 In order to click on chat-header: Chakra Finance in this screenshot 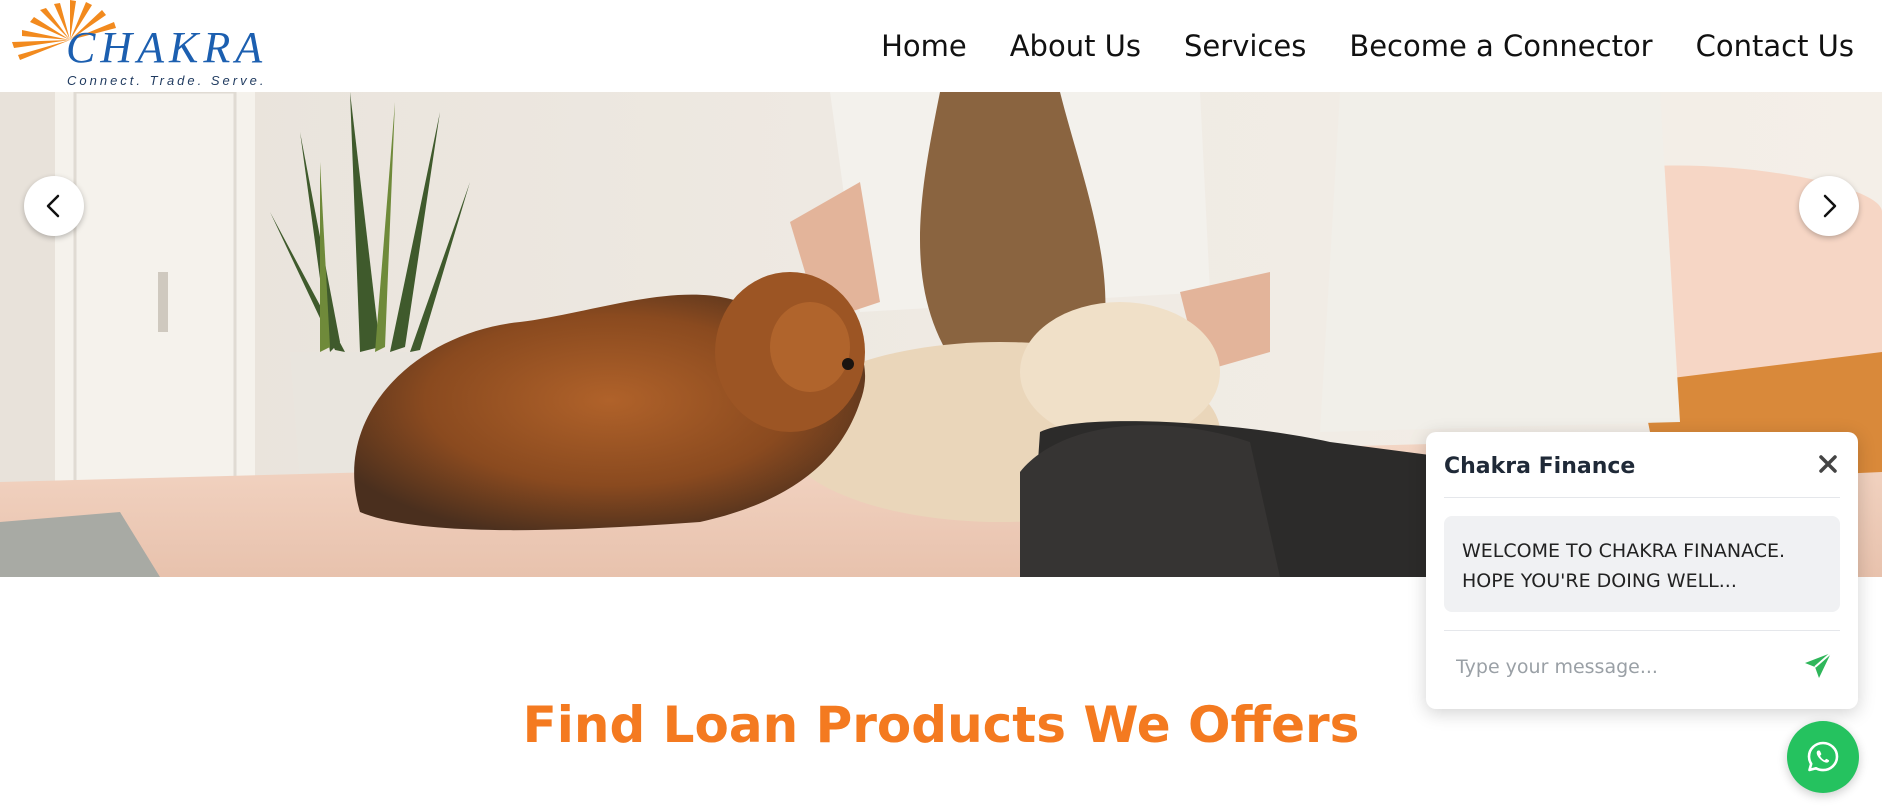, I will do `click(1642, 465)`.